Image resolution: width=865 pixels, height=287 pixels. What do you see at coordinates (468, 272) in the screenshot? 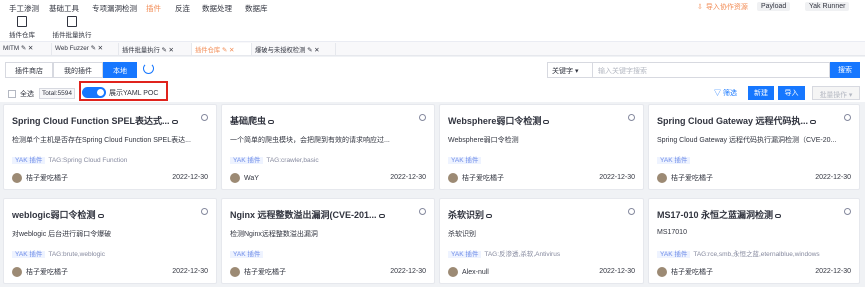
I see `card-author: Alex-null` at bounding box center [468, 272].